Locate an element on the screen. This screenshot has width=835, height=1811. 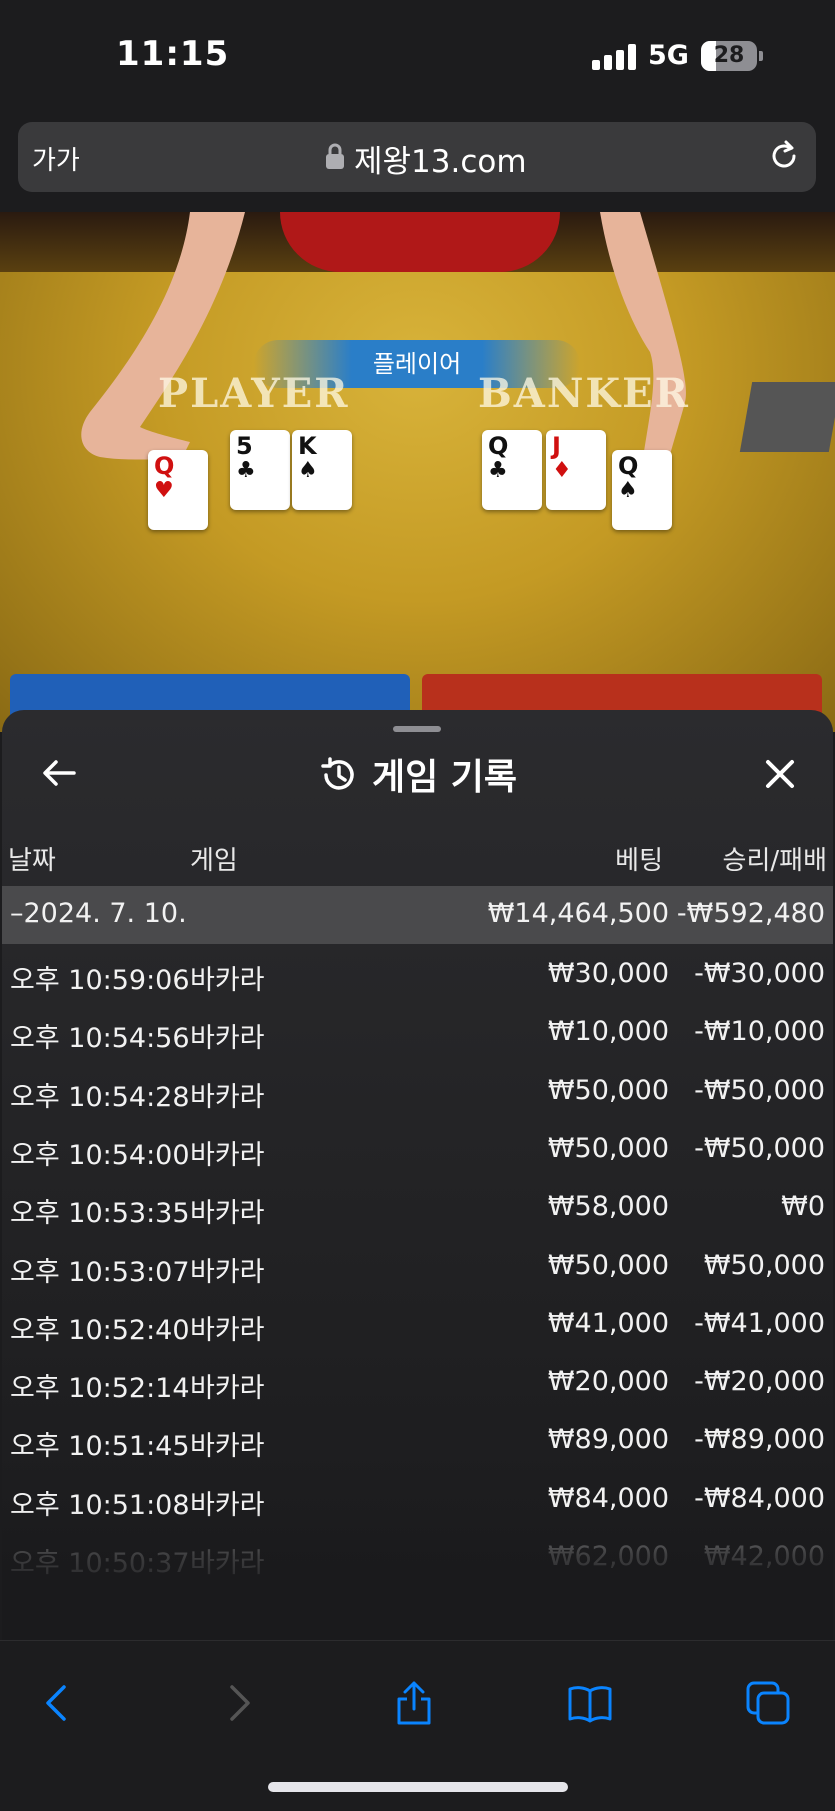
player-label: PLAYER is located at coordinates (254, 393).